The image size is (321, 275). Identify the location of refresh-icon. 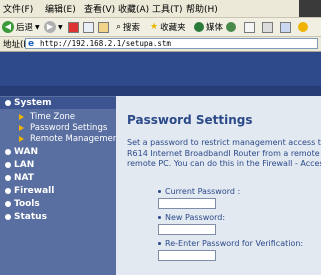
(88, 27).